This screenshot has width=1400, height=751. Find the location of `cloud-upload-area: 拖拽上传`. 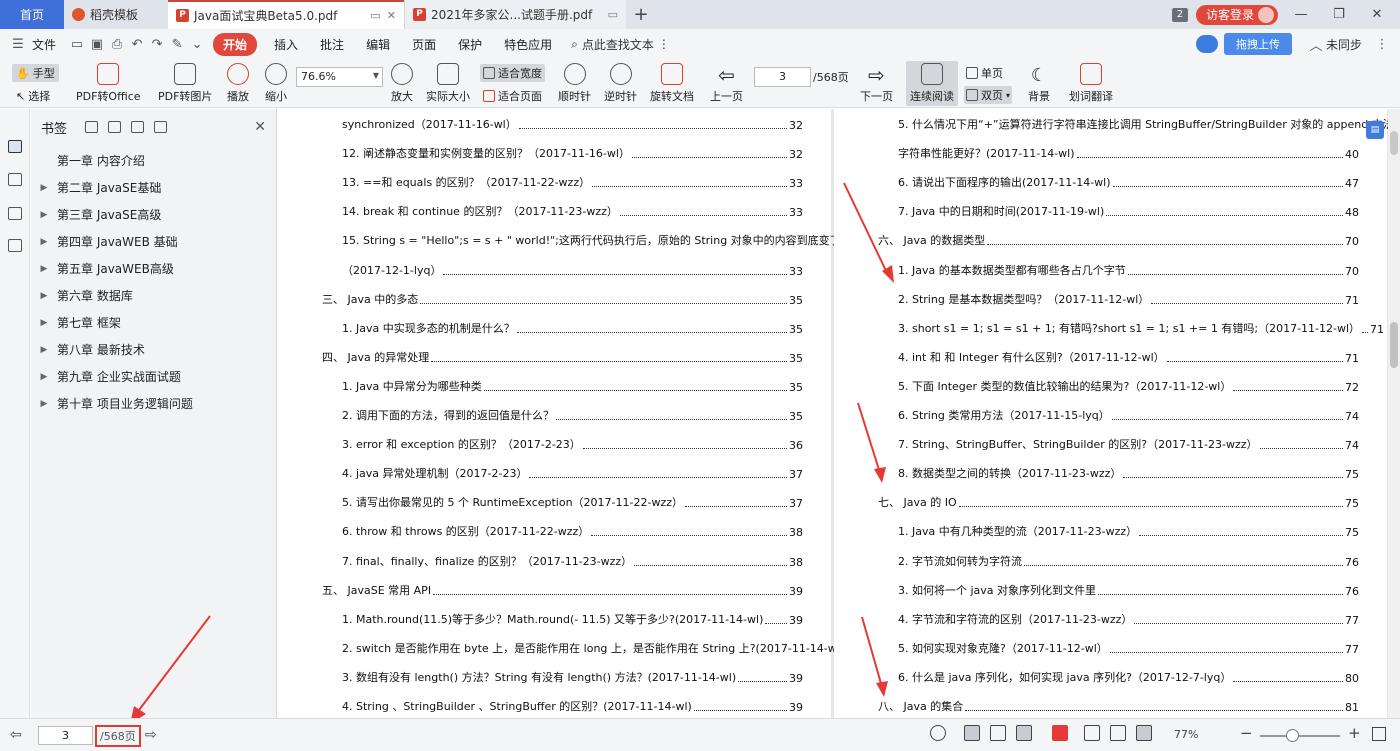

cloud-upload-area: 拖拽上传 is located at coordinates (1243, 44).